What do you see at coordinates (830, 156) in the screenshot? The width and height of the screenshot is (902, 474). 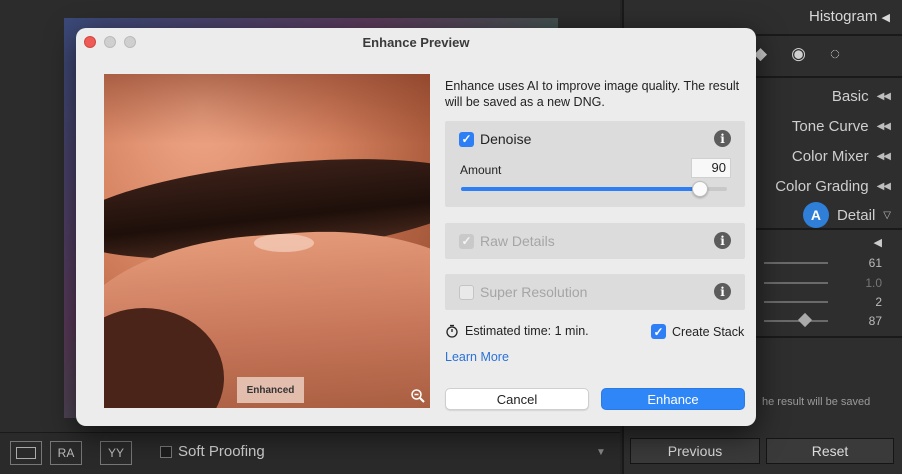 I see `color-mixer-label: Color Mixer` at bounding box center [830, 156].